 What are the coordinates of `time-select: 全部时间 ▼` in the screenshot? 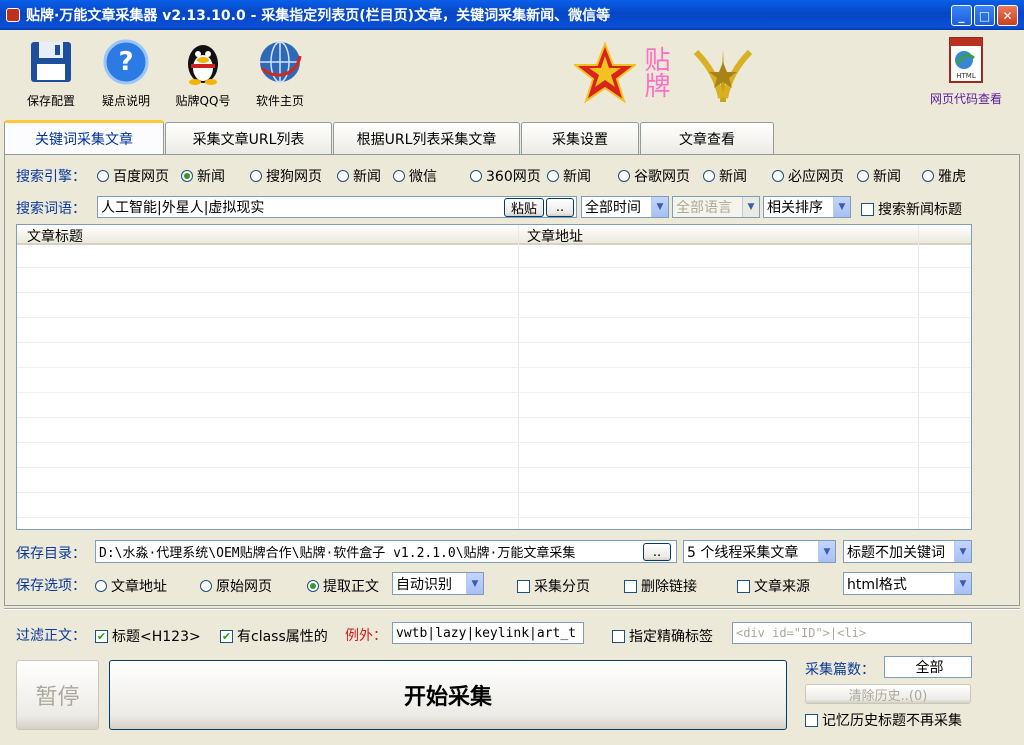 It's located at (625, 207).